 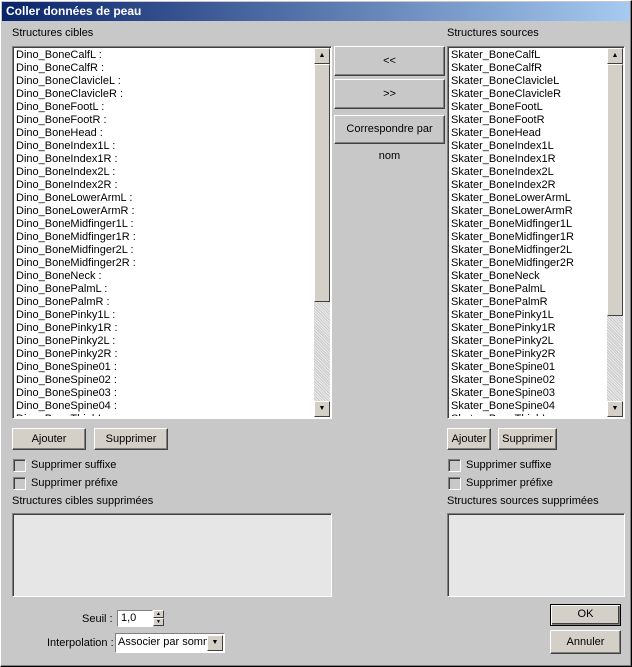 I want to click on target-list-item: Dino_BonePinky1R :, so click(x=164, y=328).